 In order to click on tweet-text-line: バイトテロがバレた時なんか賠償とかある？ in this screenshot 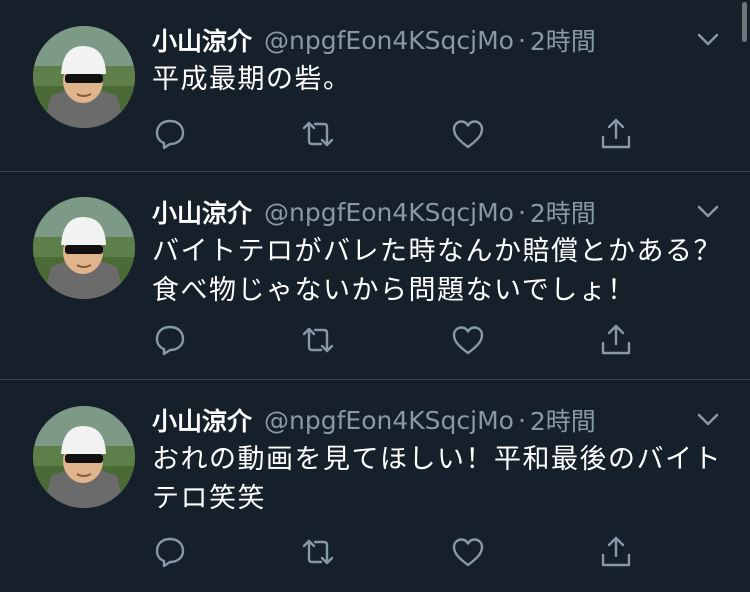, I will do `click(437, 251)`.